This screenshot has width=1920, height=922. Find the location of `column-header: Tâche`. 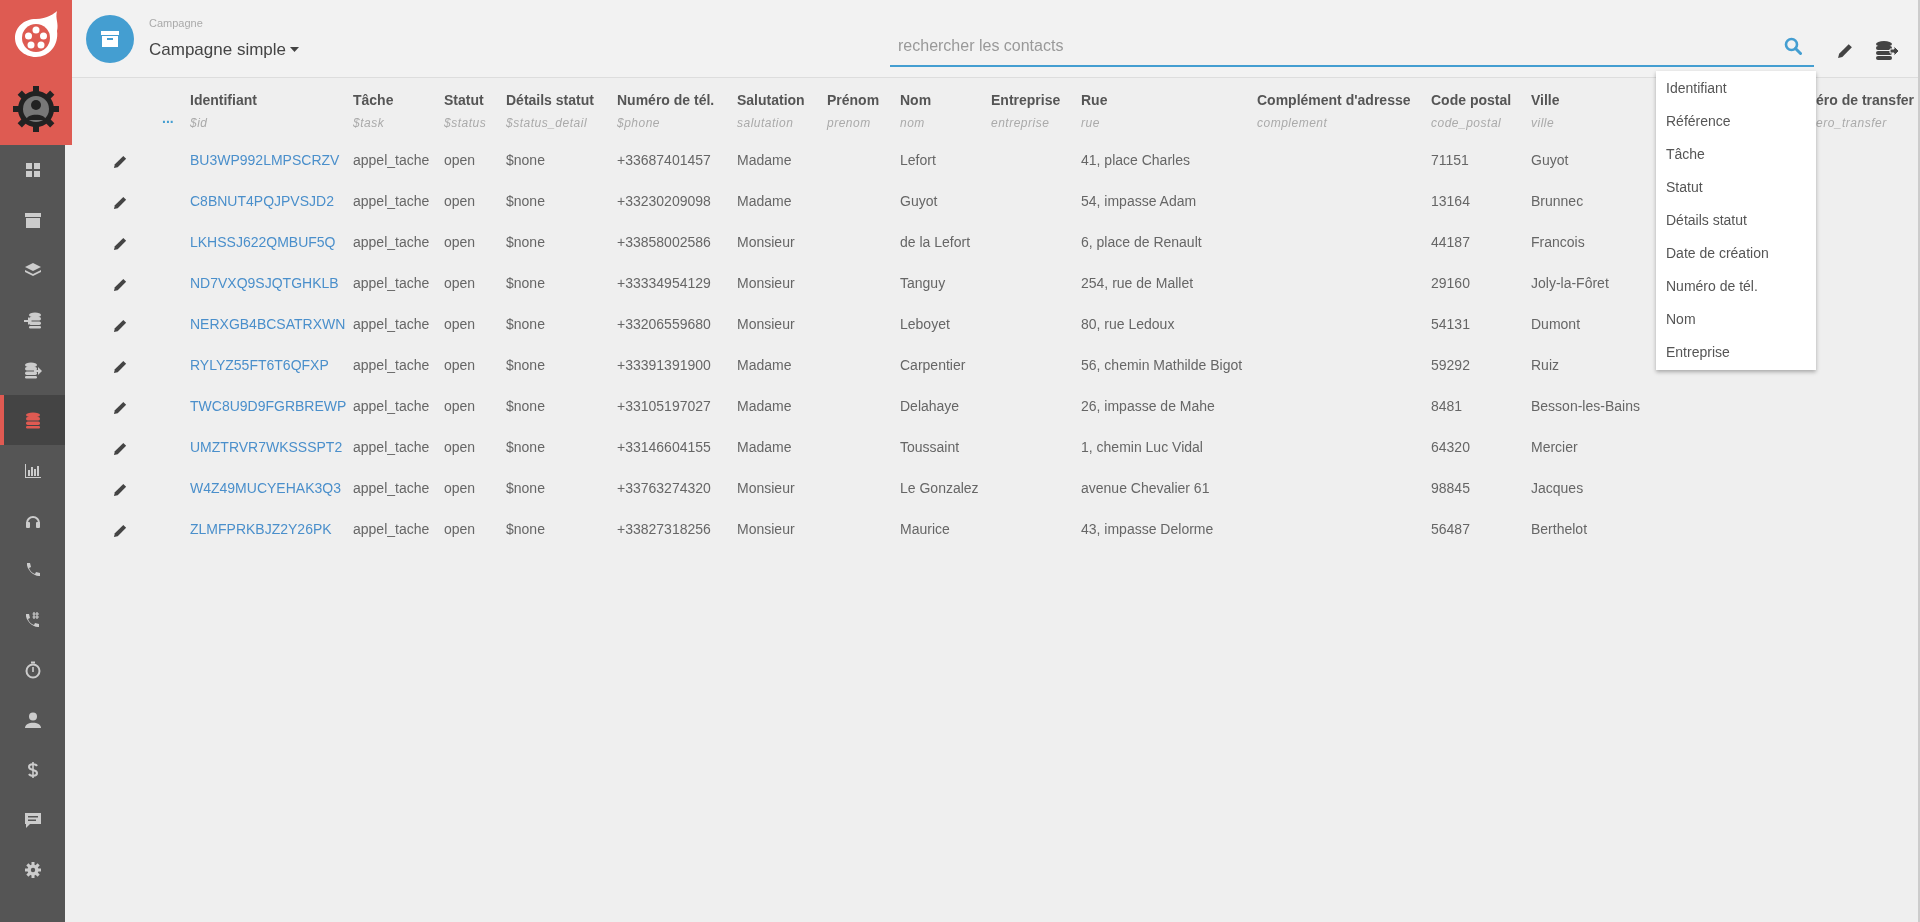

column-header: Tâche is located at coordinates (373, 100).